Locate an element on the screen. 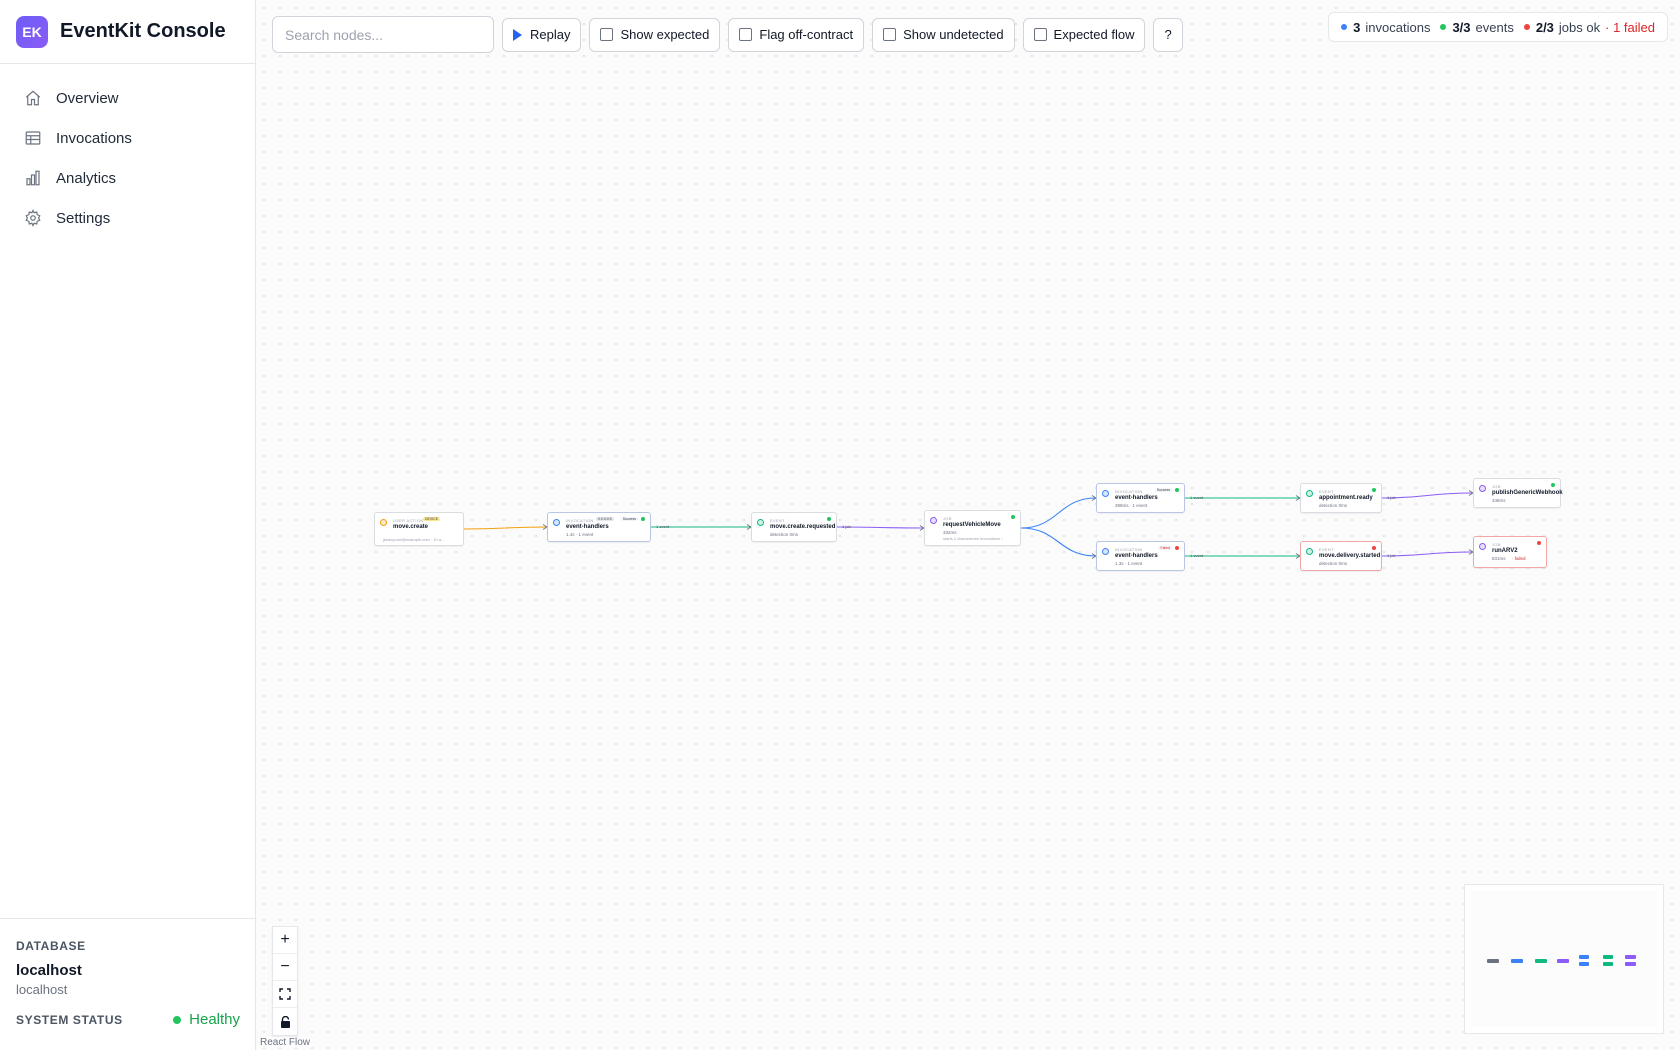  node-type: EVENT is located at coordinates (777, 520).